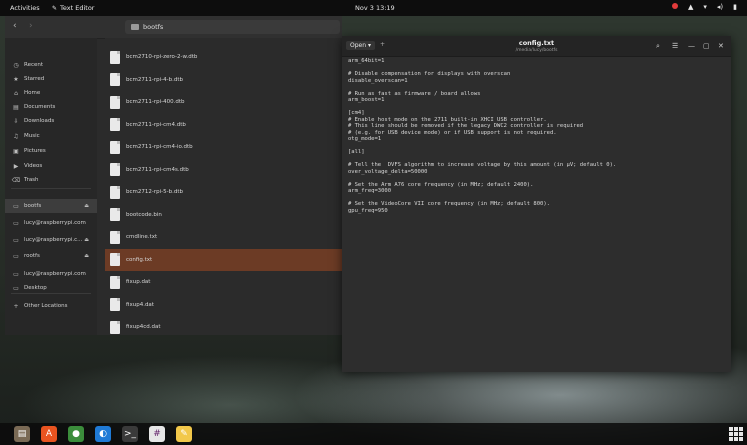 The width and height of the screenshot is (747, 445). Describe the element at coordinates (51, 79) in the screenshot. I see `sidebar-item: ★ Starred` at that location.